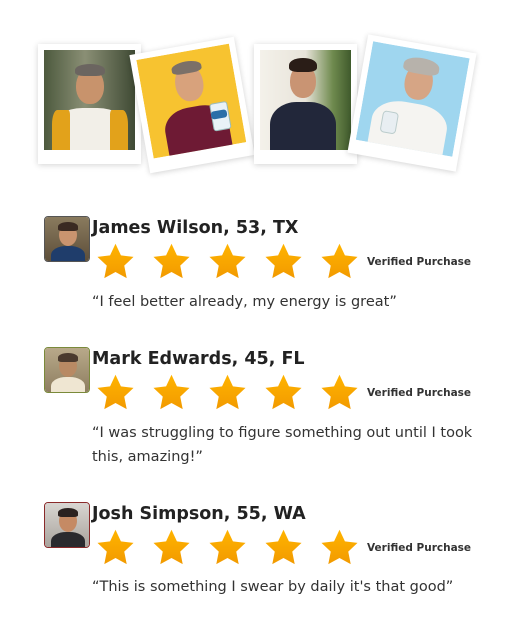 This screenshot has height=634, width=518. What do you see at coordinates (305, 104) in the screenshot?
I see `photo-man-plants` at bounding box center [305, 104].